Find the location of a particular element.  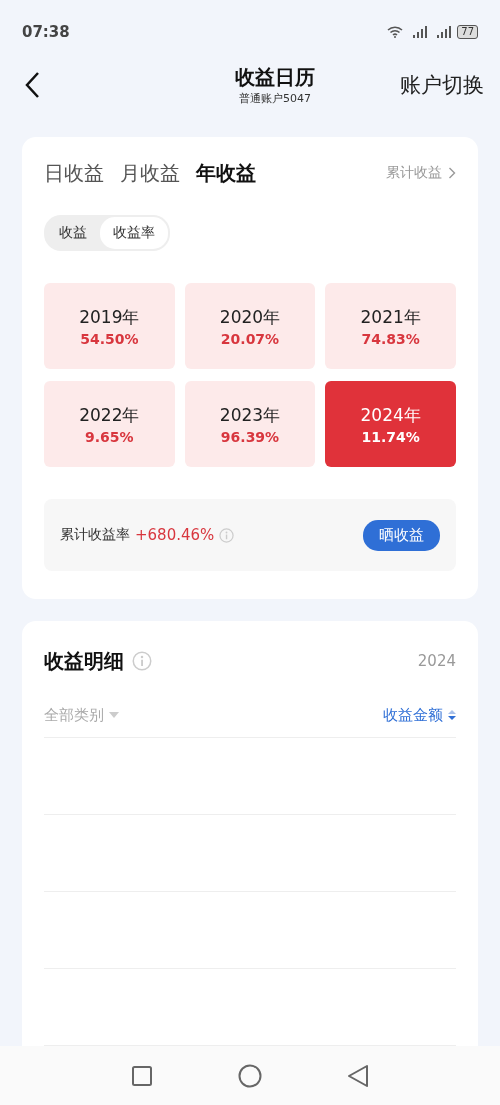

year-label: 2020年 is located at coordinates (250, 317).